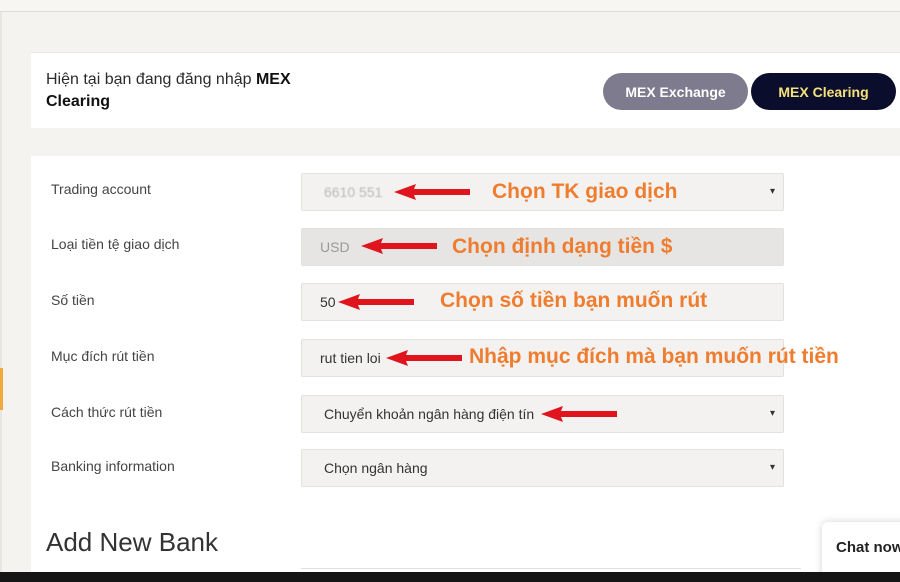 The width and height of the screenshot is (900, 582). Describe the element at coordinates (868, 547) in the screenshot. I see `chat-now-label: Chat now` at that location.